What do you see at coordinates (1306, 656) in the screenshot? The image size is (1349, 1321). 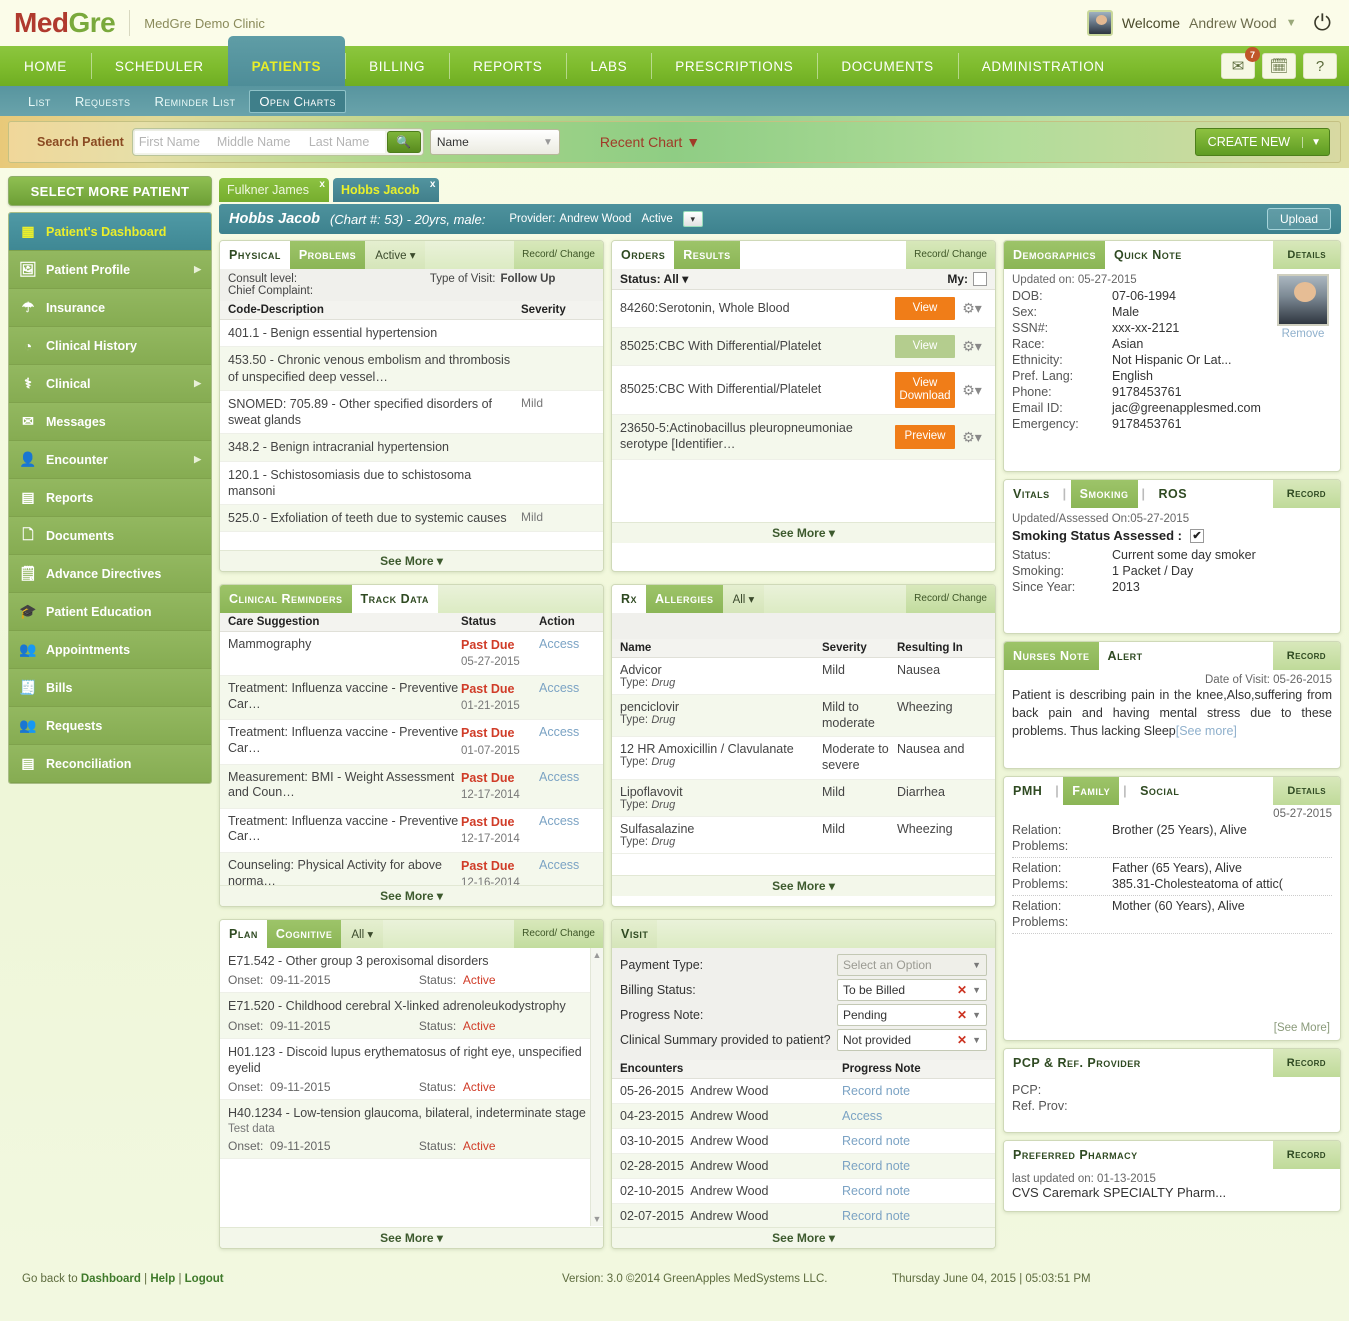 I see `nurses-record-button: Record` at bounding box center [1306, 656].